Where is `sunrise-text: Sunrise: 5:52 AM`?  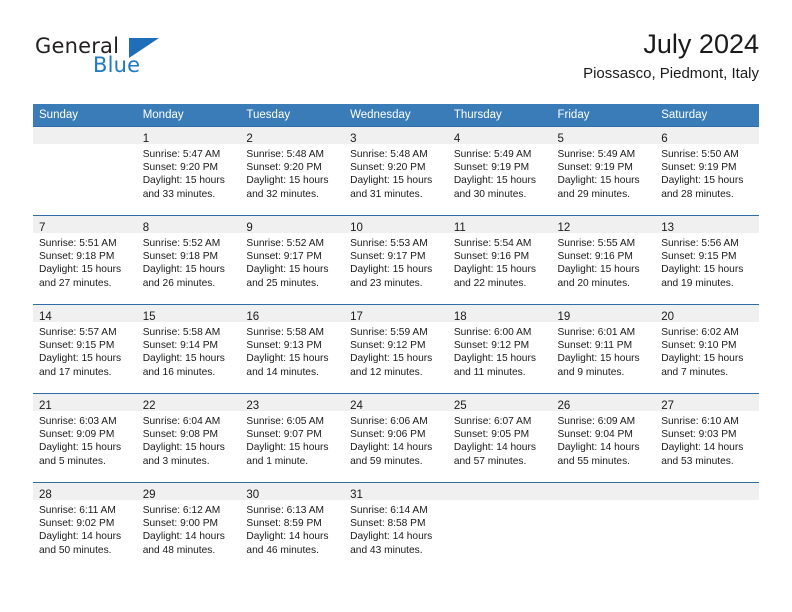 sunrise-text: Sunrise: 5:52 AM is located at coordinates (285, 243).